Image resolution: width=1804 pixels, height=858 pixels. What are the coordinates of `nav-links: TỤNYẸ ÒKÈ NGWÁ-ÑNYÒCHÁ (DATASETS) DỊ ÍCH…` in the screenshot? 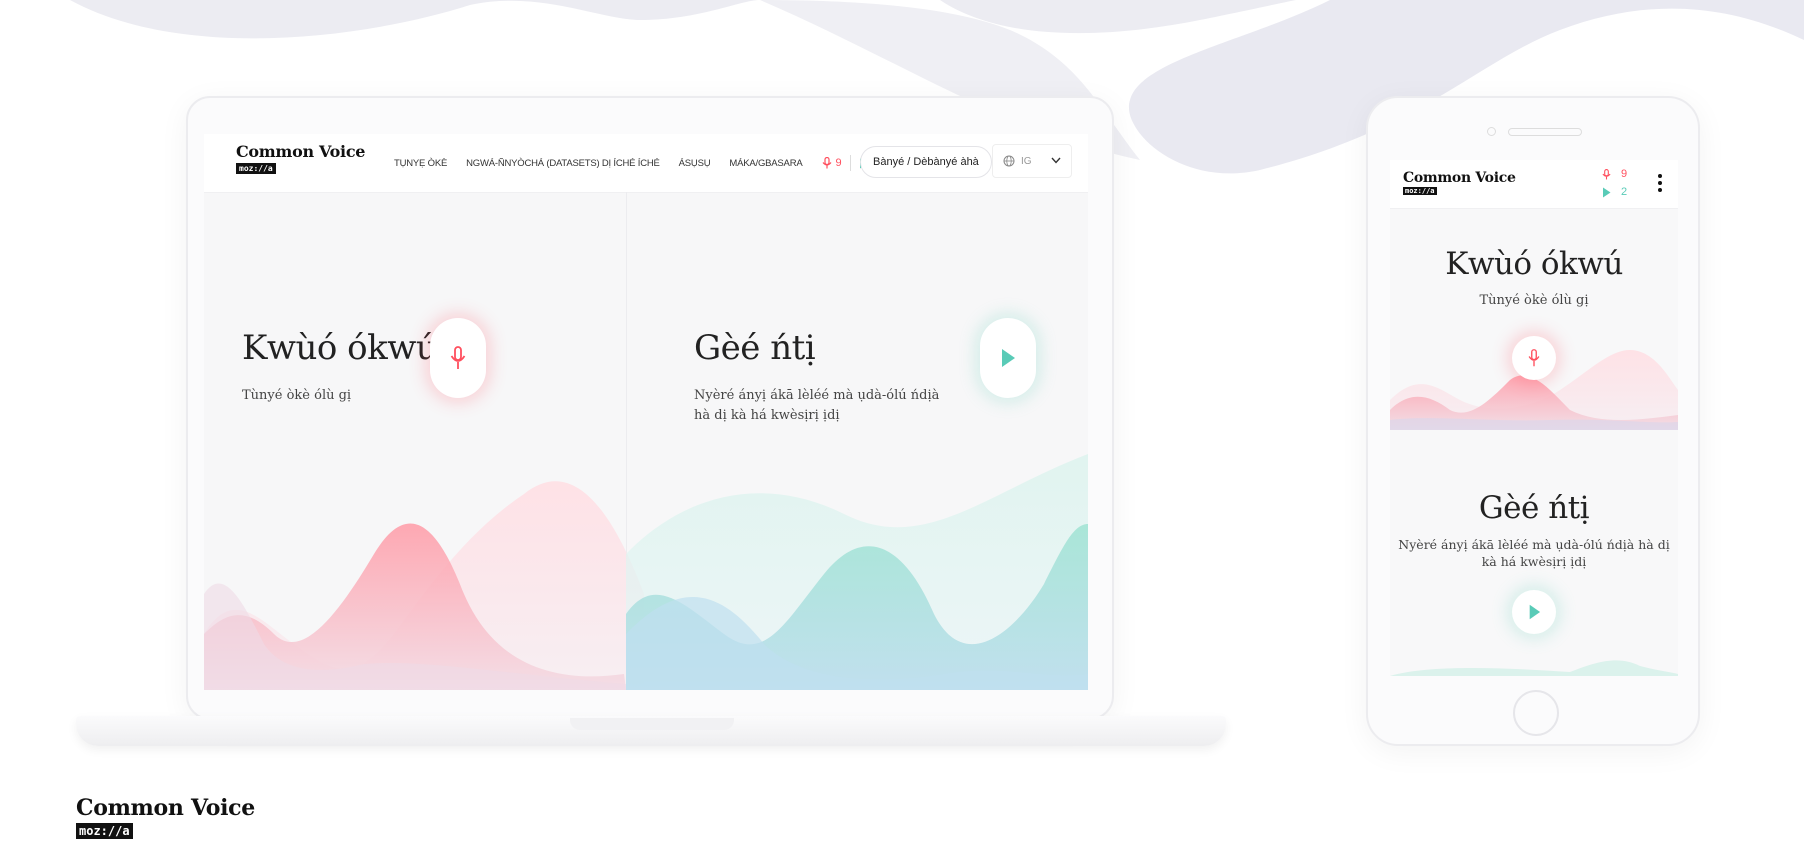 It's located at (636, 163).